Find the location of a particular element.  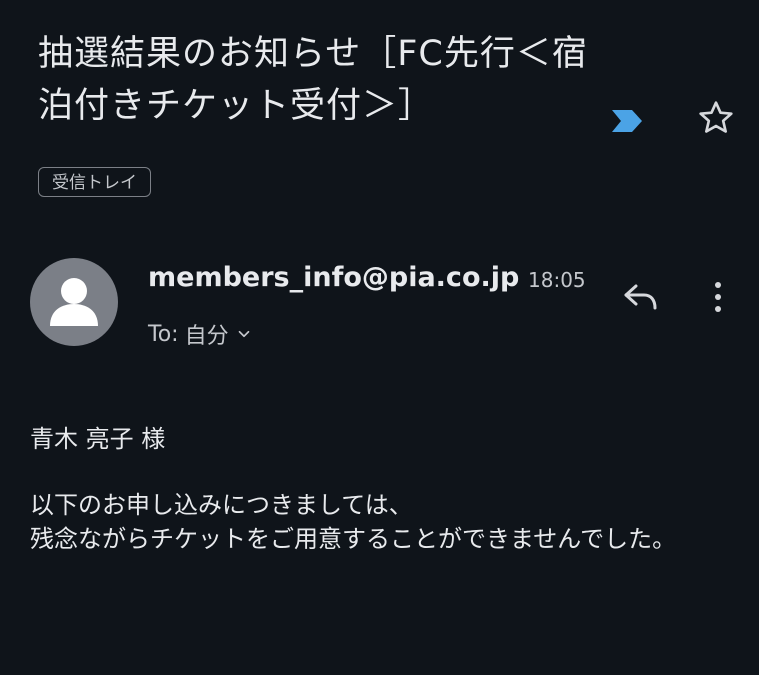

more-vert-icon is located at coordinates (718, 297).